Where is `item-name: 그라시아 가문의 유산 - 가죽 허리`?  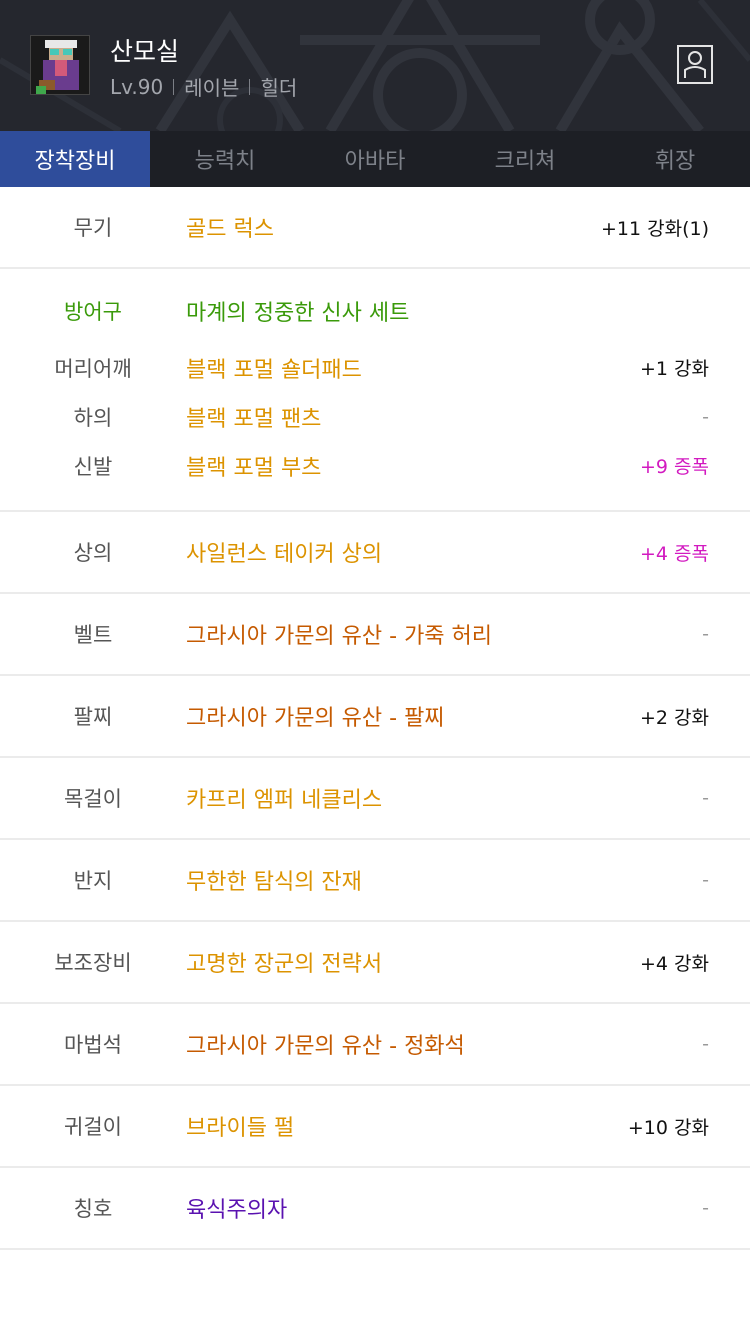 item-name: 그라시아 가문의 유산 - 가죽 허리 is located at coordinates (339, 636).